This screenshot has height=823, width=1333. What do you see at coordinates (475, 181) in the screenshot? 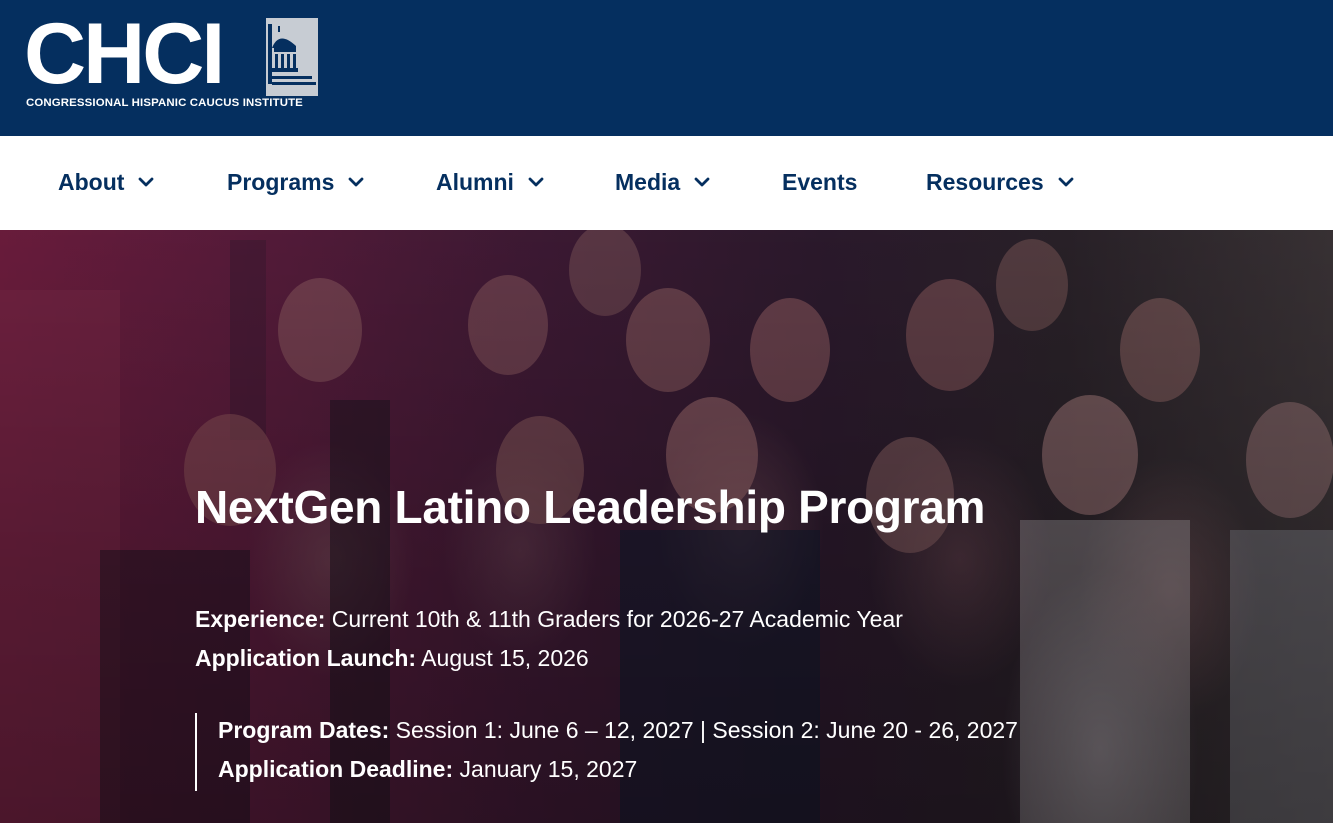
I see `nav-label: Alumni` at bounding box center [475, 181].